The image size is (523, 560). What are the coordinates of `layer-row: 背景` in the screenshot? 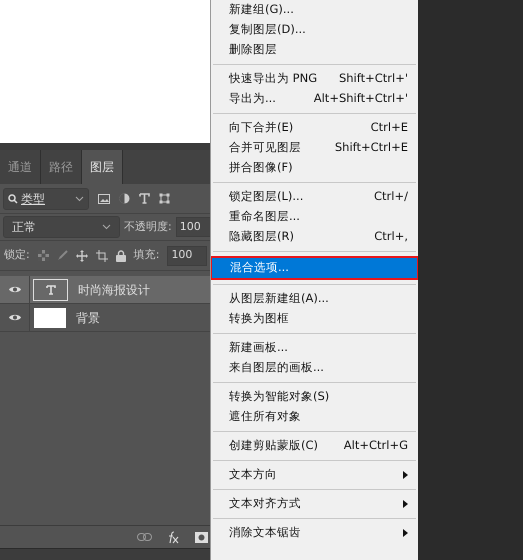 It's located at (105, 318).